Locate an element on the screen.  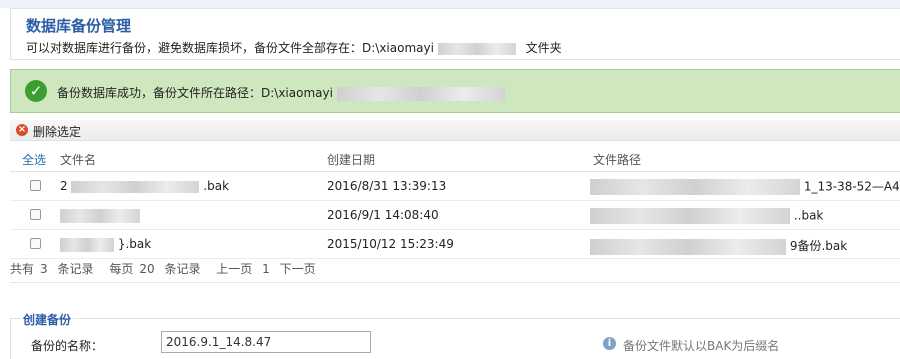
column-header-date: 创建日期 is located at coordinates (351, 160).